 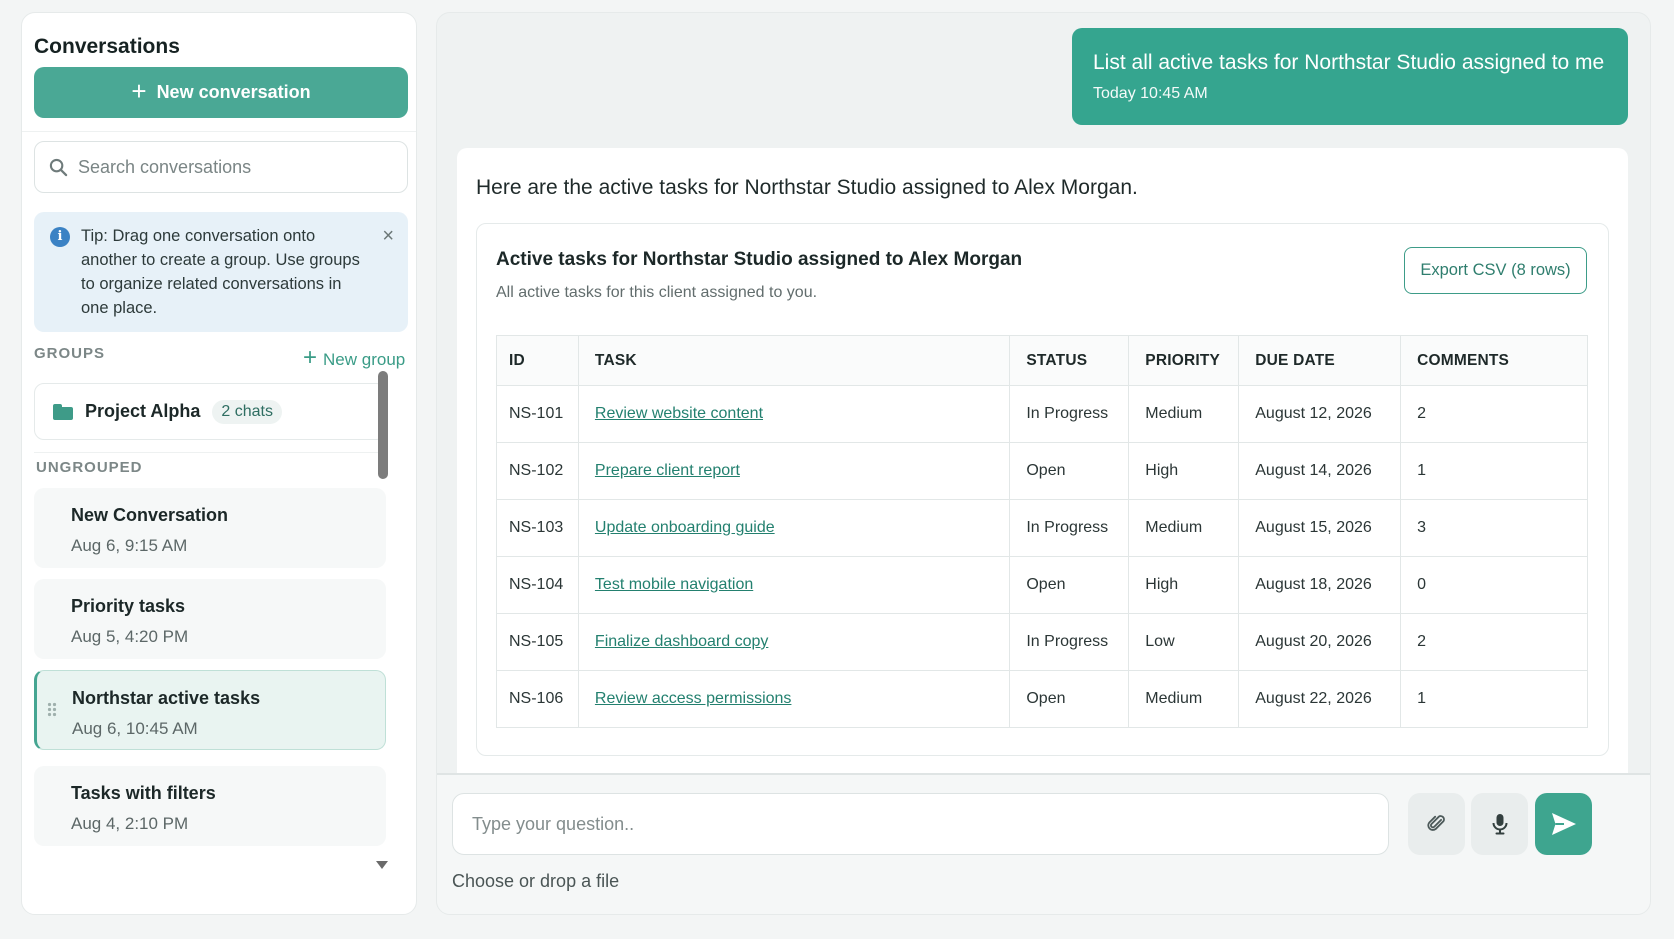 What do you see at coordinates (58, 167) in the screenshot?
I see `search-icon` at bounding box center [58, 167].